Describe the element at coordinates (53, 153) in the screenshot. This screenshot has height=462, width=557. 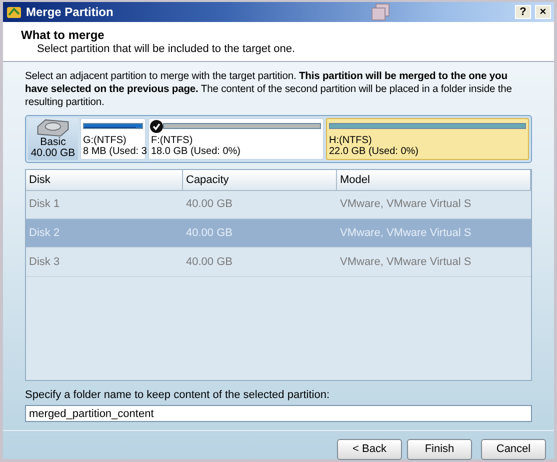
I see `disk-size: 40.00 GB` at that location.